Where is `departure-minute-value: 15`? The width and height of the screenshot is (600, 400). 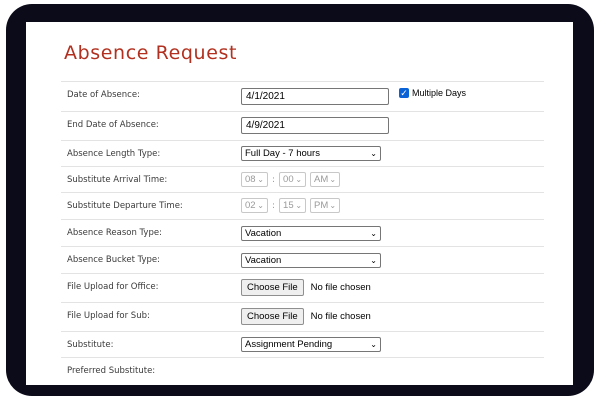
departure-minute-value: 15 is located at coordinates (288, 205).